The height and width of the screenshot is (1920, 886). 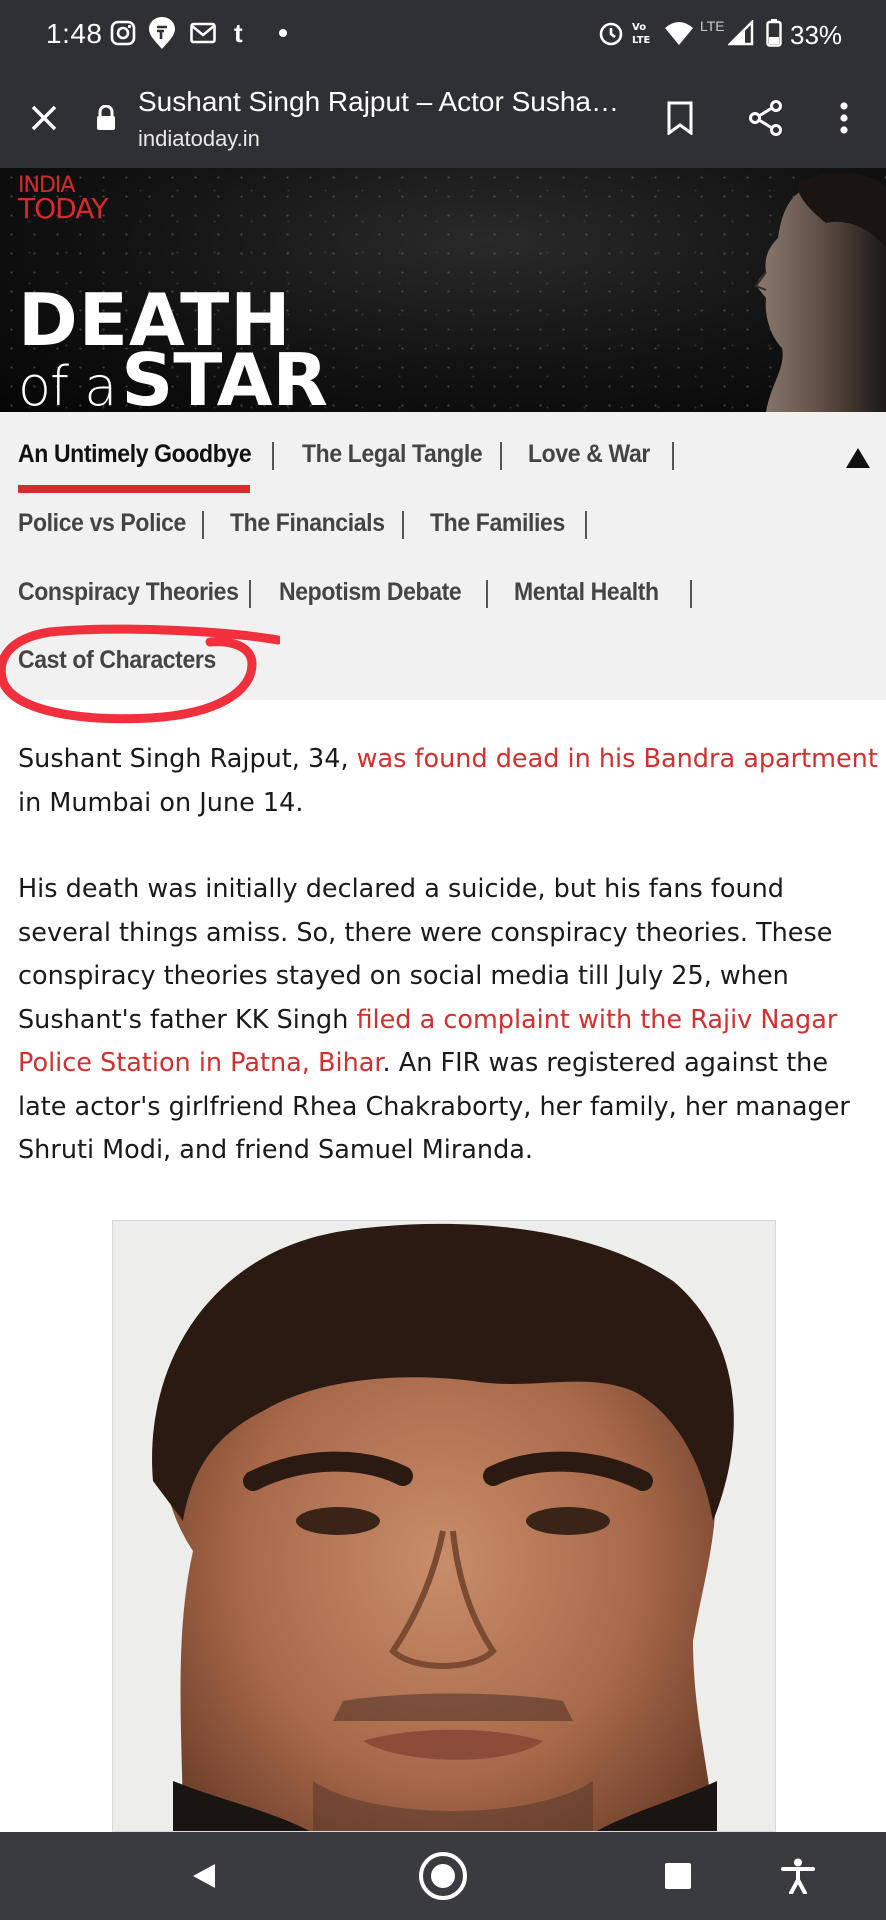 I want to click on network-type: LTE, so click(x=712, y=26).